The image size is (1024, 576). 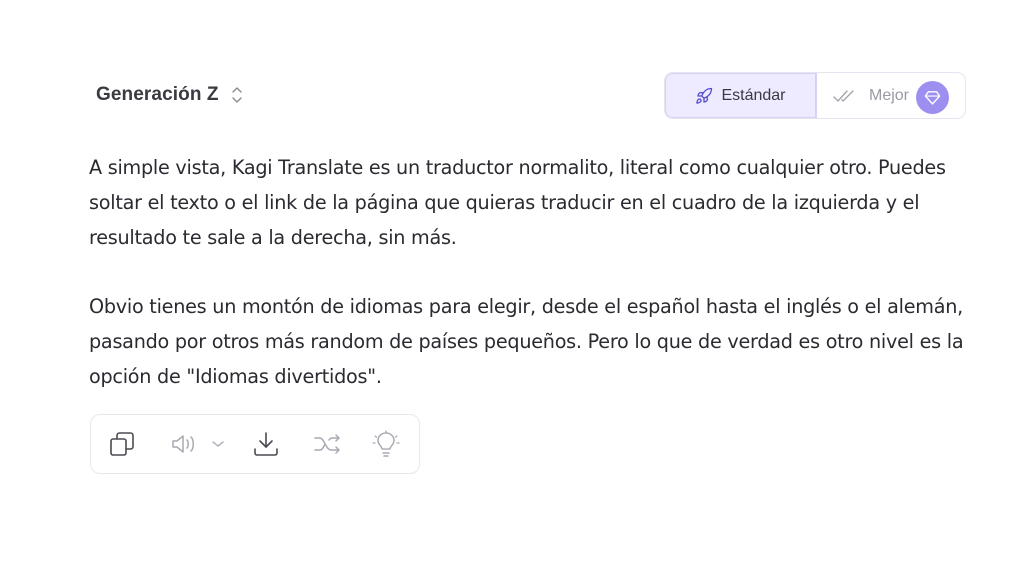 I want to click on copy-button, so click(x=122, y=444).